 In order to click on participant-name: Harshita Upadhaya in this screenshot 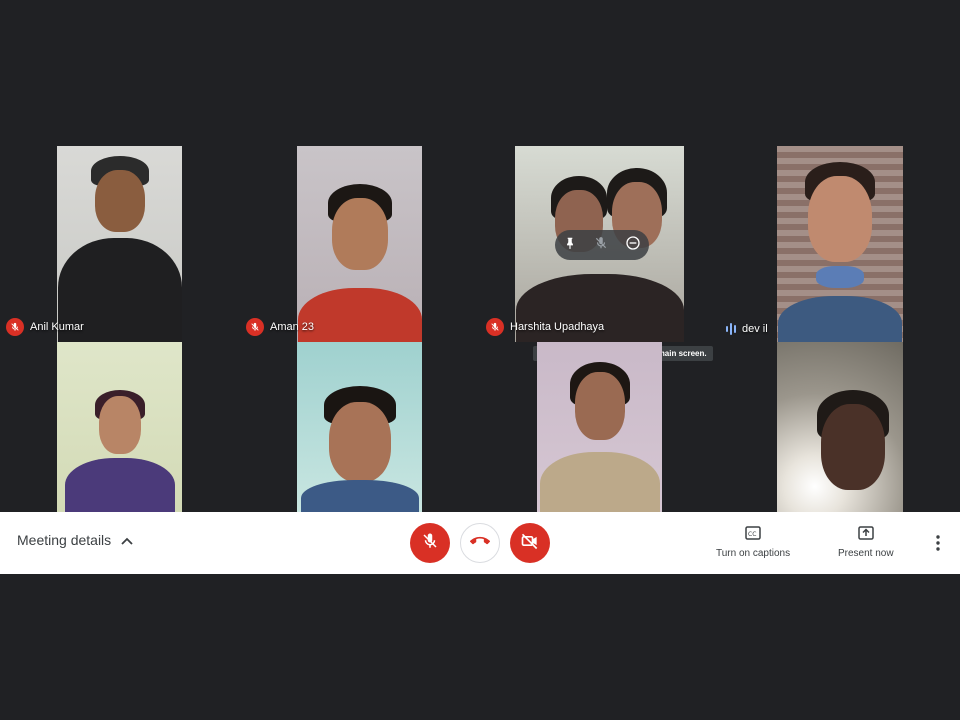, I will do `click(557, 327)`.